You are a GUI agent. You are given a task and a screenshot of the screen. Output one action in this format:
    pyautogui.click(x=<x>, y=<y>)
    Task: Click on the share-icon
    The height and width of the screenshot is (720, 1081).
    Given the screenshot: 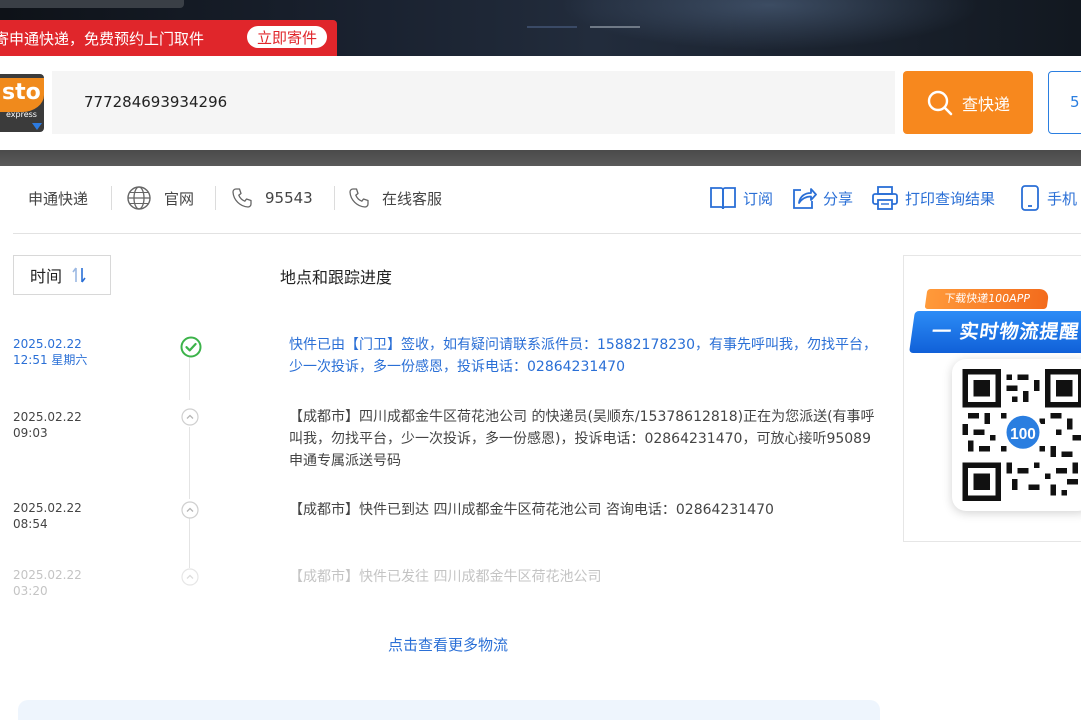 What is the action you would take?
    pyautogui.click(x=804, y=198)
    